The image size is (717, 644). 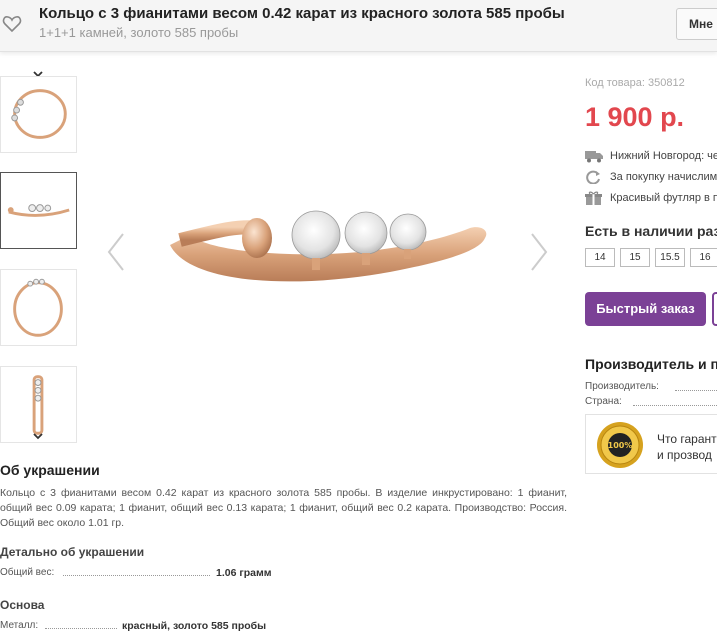 I want to click on product-price: 1 900 р., so click(x=635, y=117).